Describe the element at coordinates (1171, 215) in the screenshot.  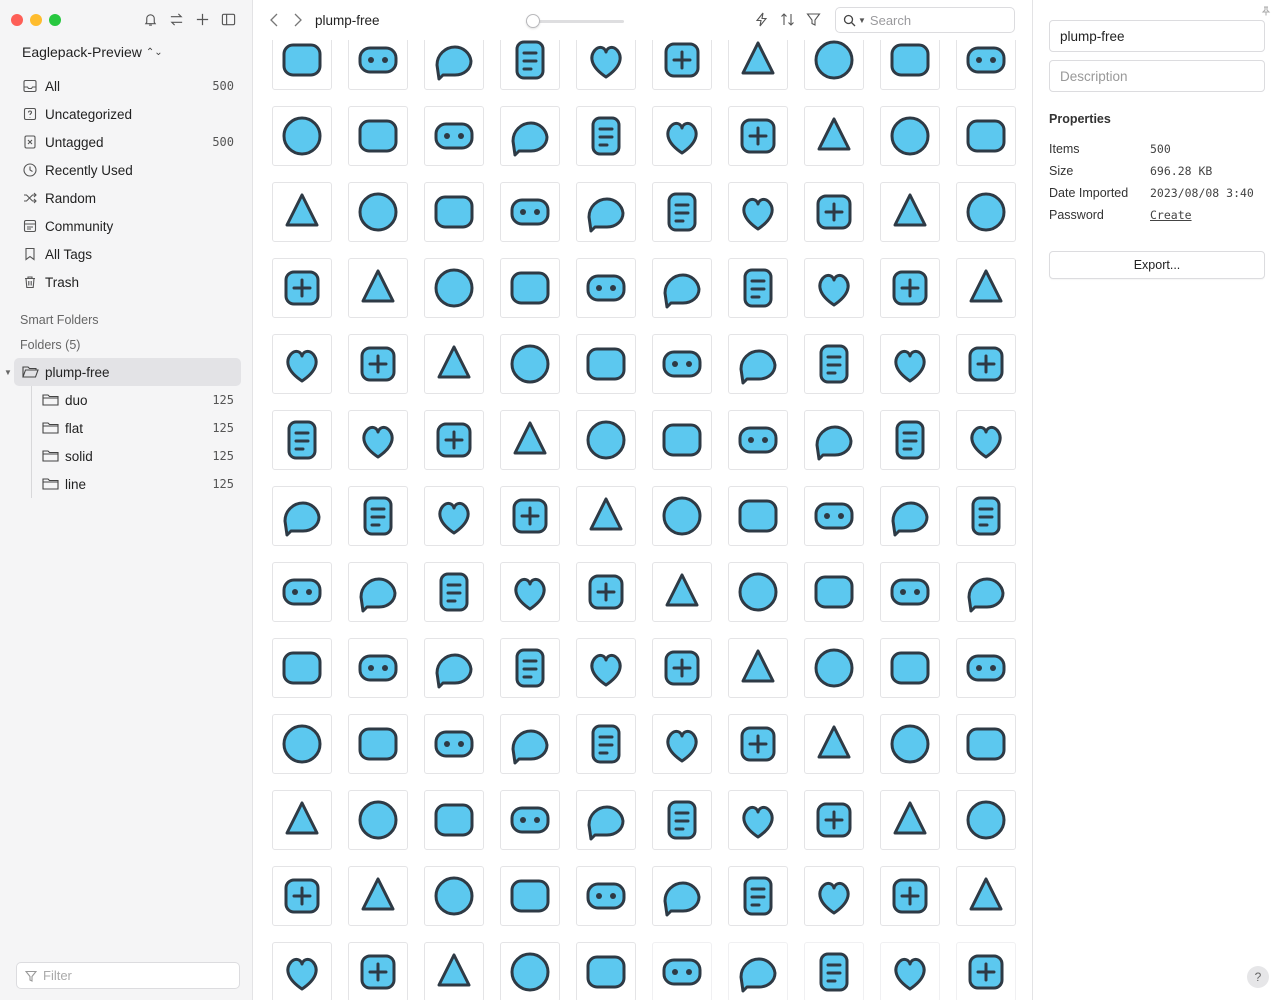
I see `create-password-link: Create` at that location.